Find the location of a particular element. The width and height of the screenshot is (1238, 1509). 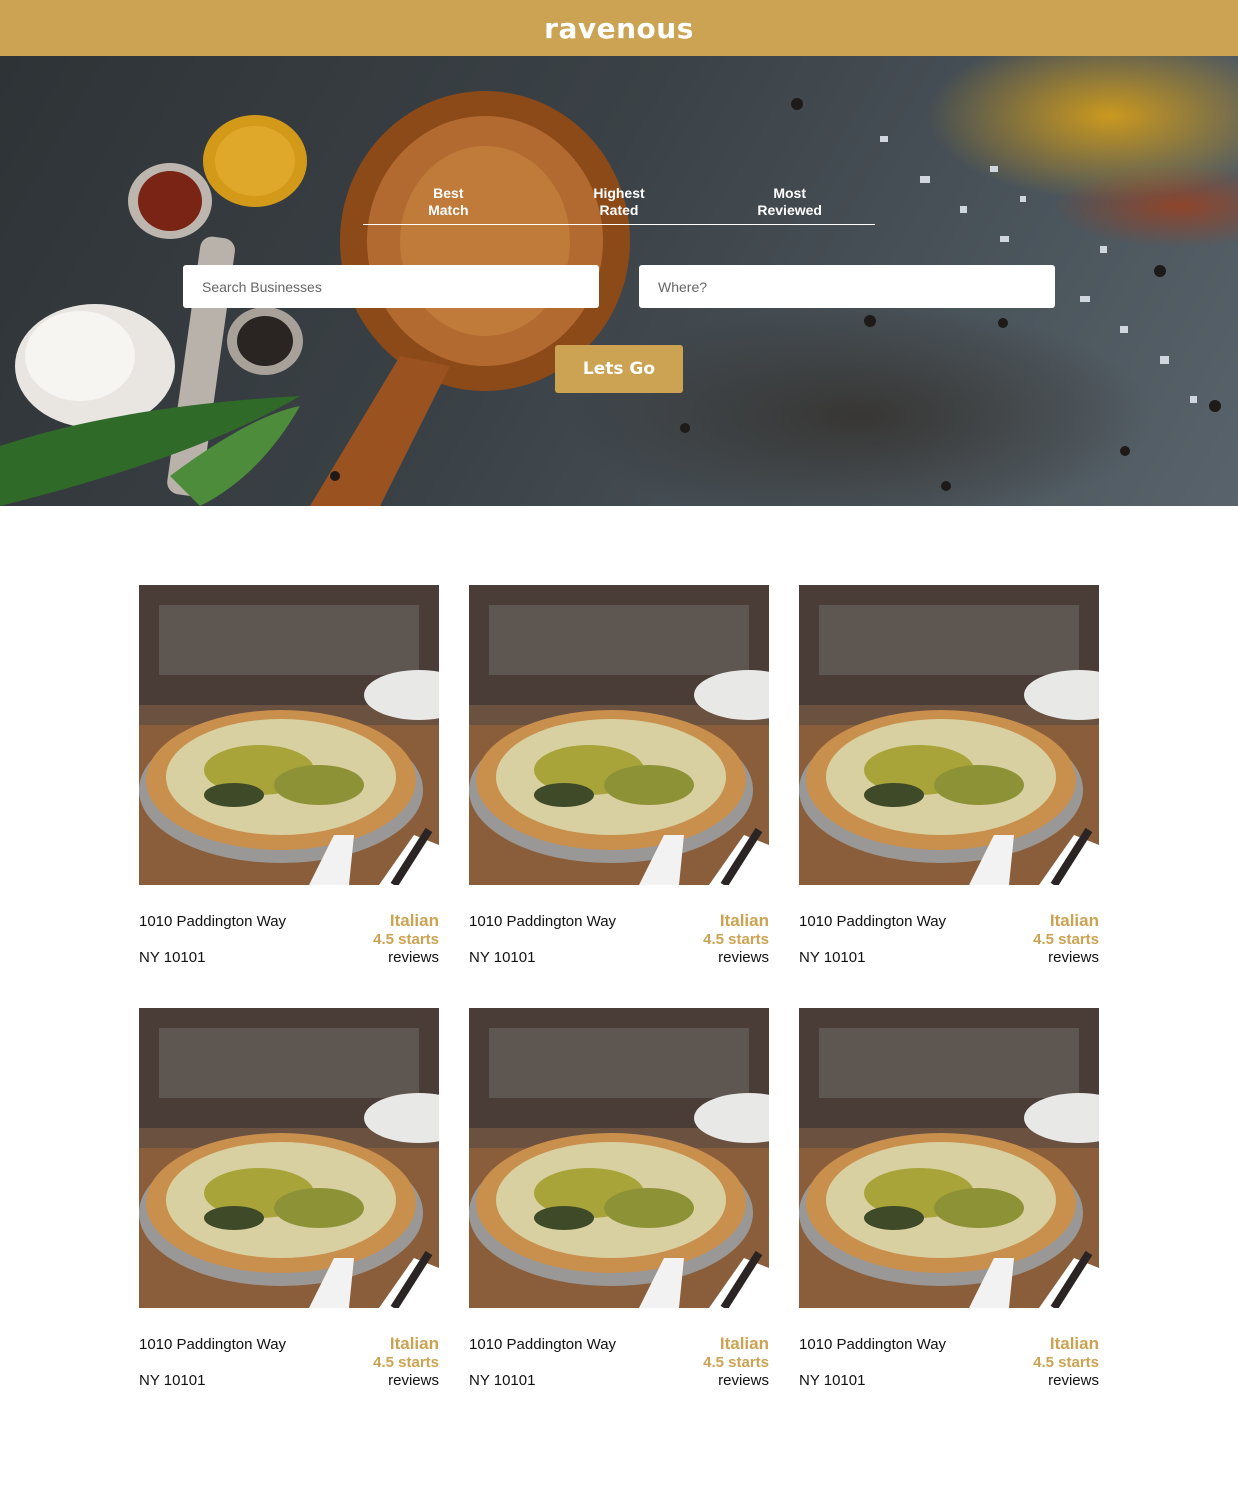

top-bar: ravenous is located at coordinates (619, 28).